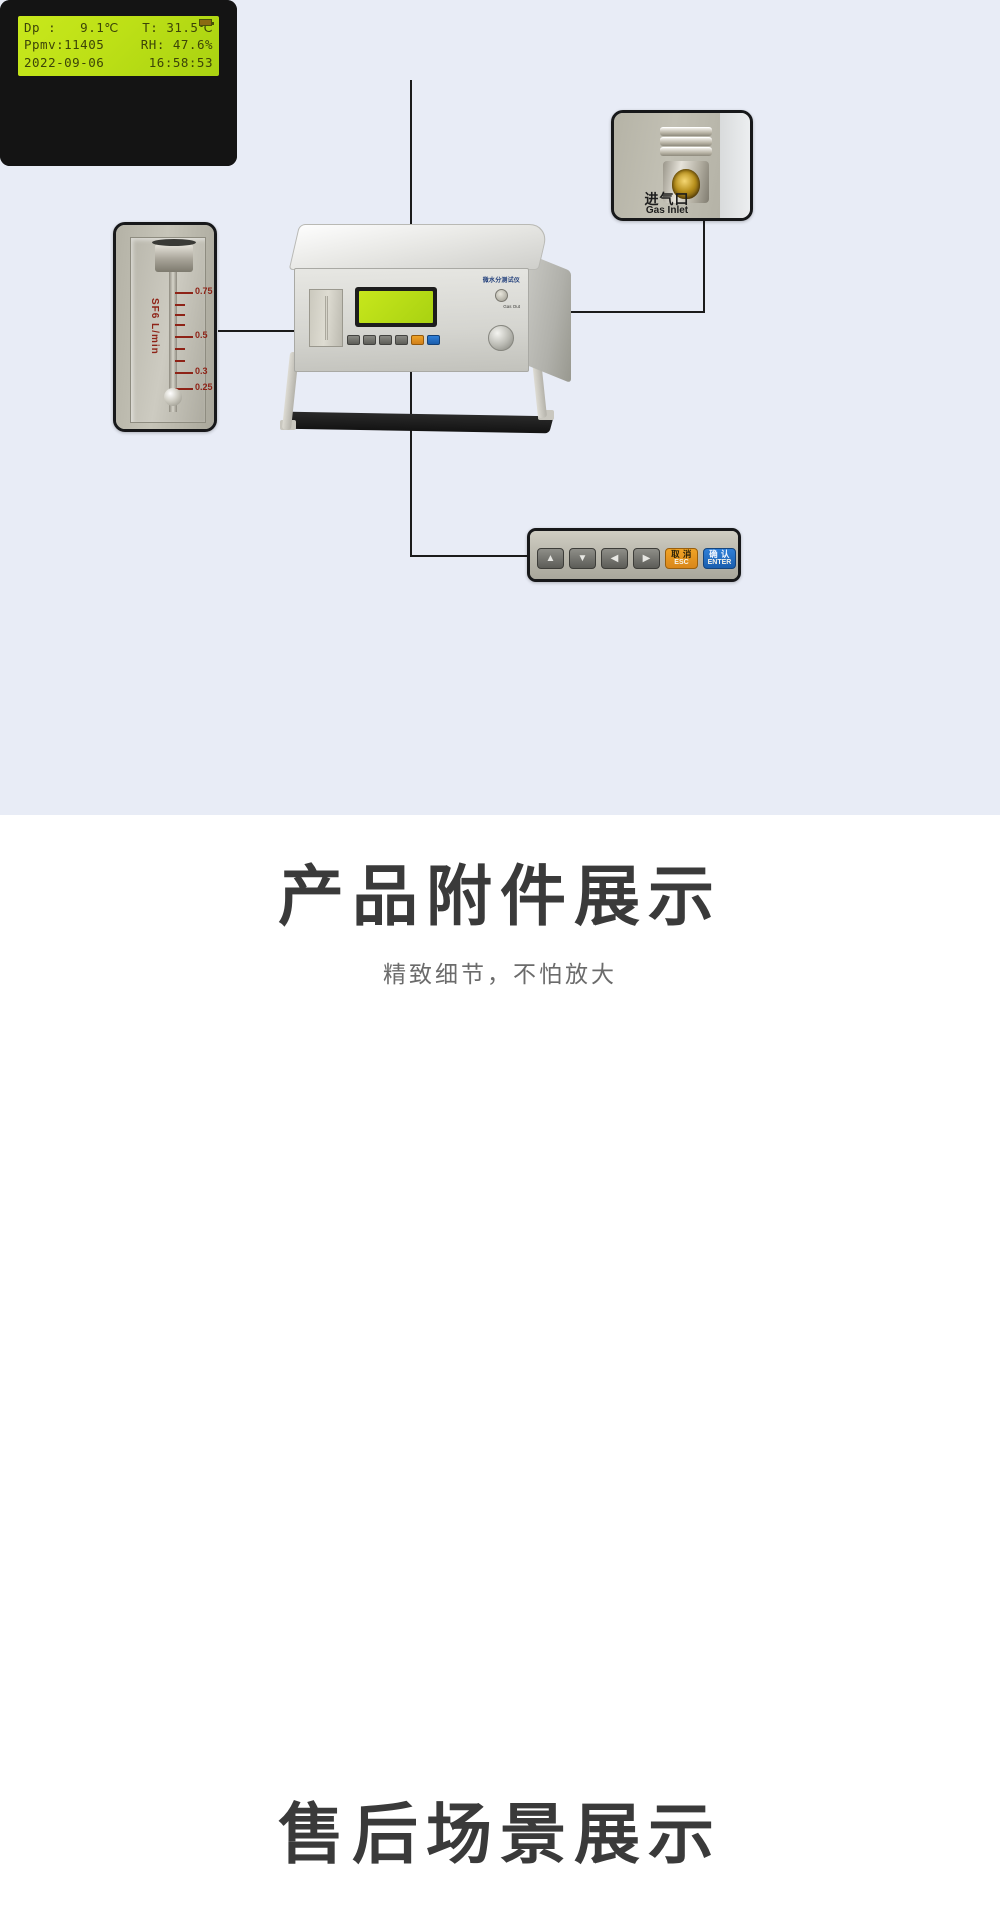 Image resolution: width=1000 pixels, height=1908 pixels. What do you see at coordinates (419, 247) in the screenshot?
I see `instrument-top-lid` at bounding box center [419, 247].